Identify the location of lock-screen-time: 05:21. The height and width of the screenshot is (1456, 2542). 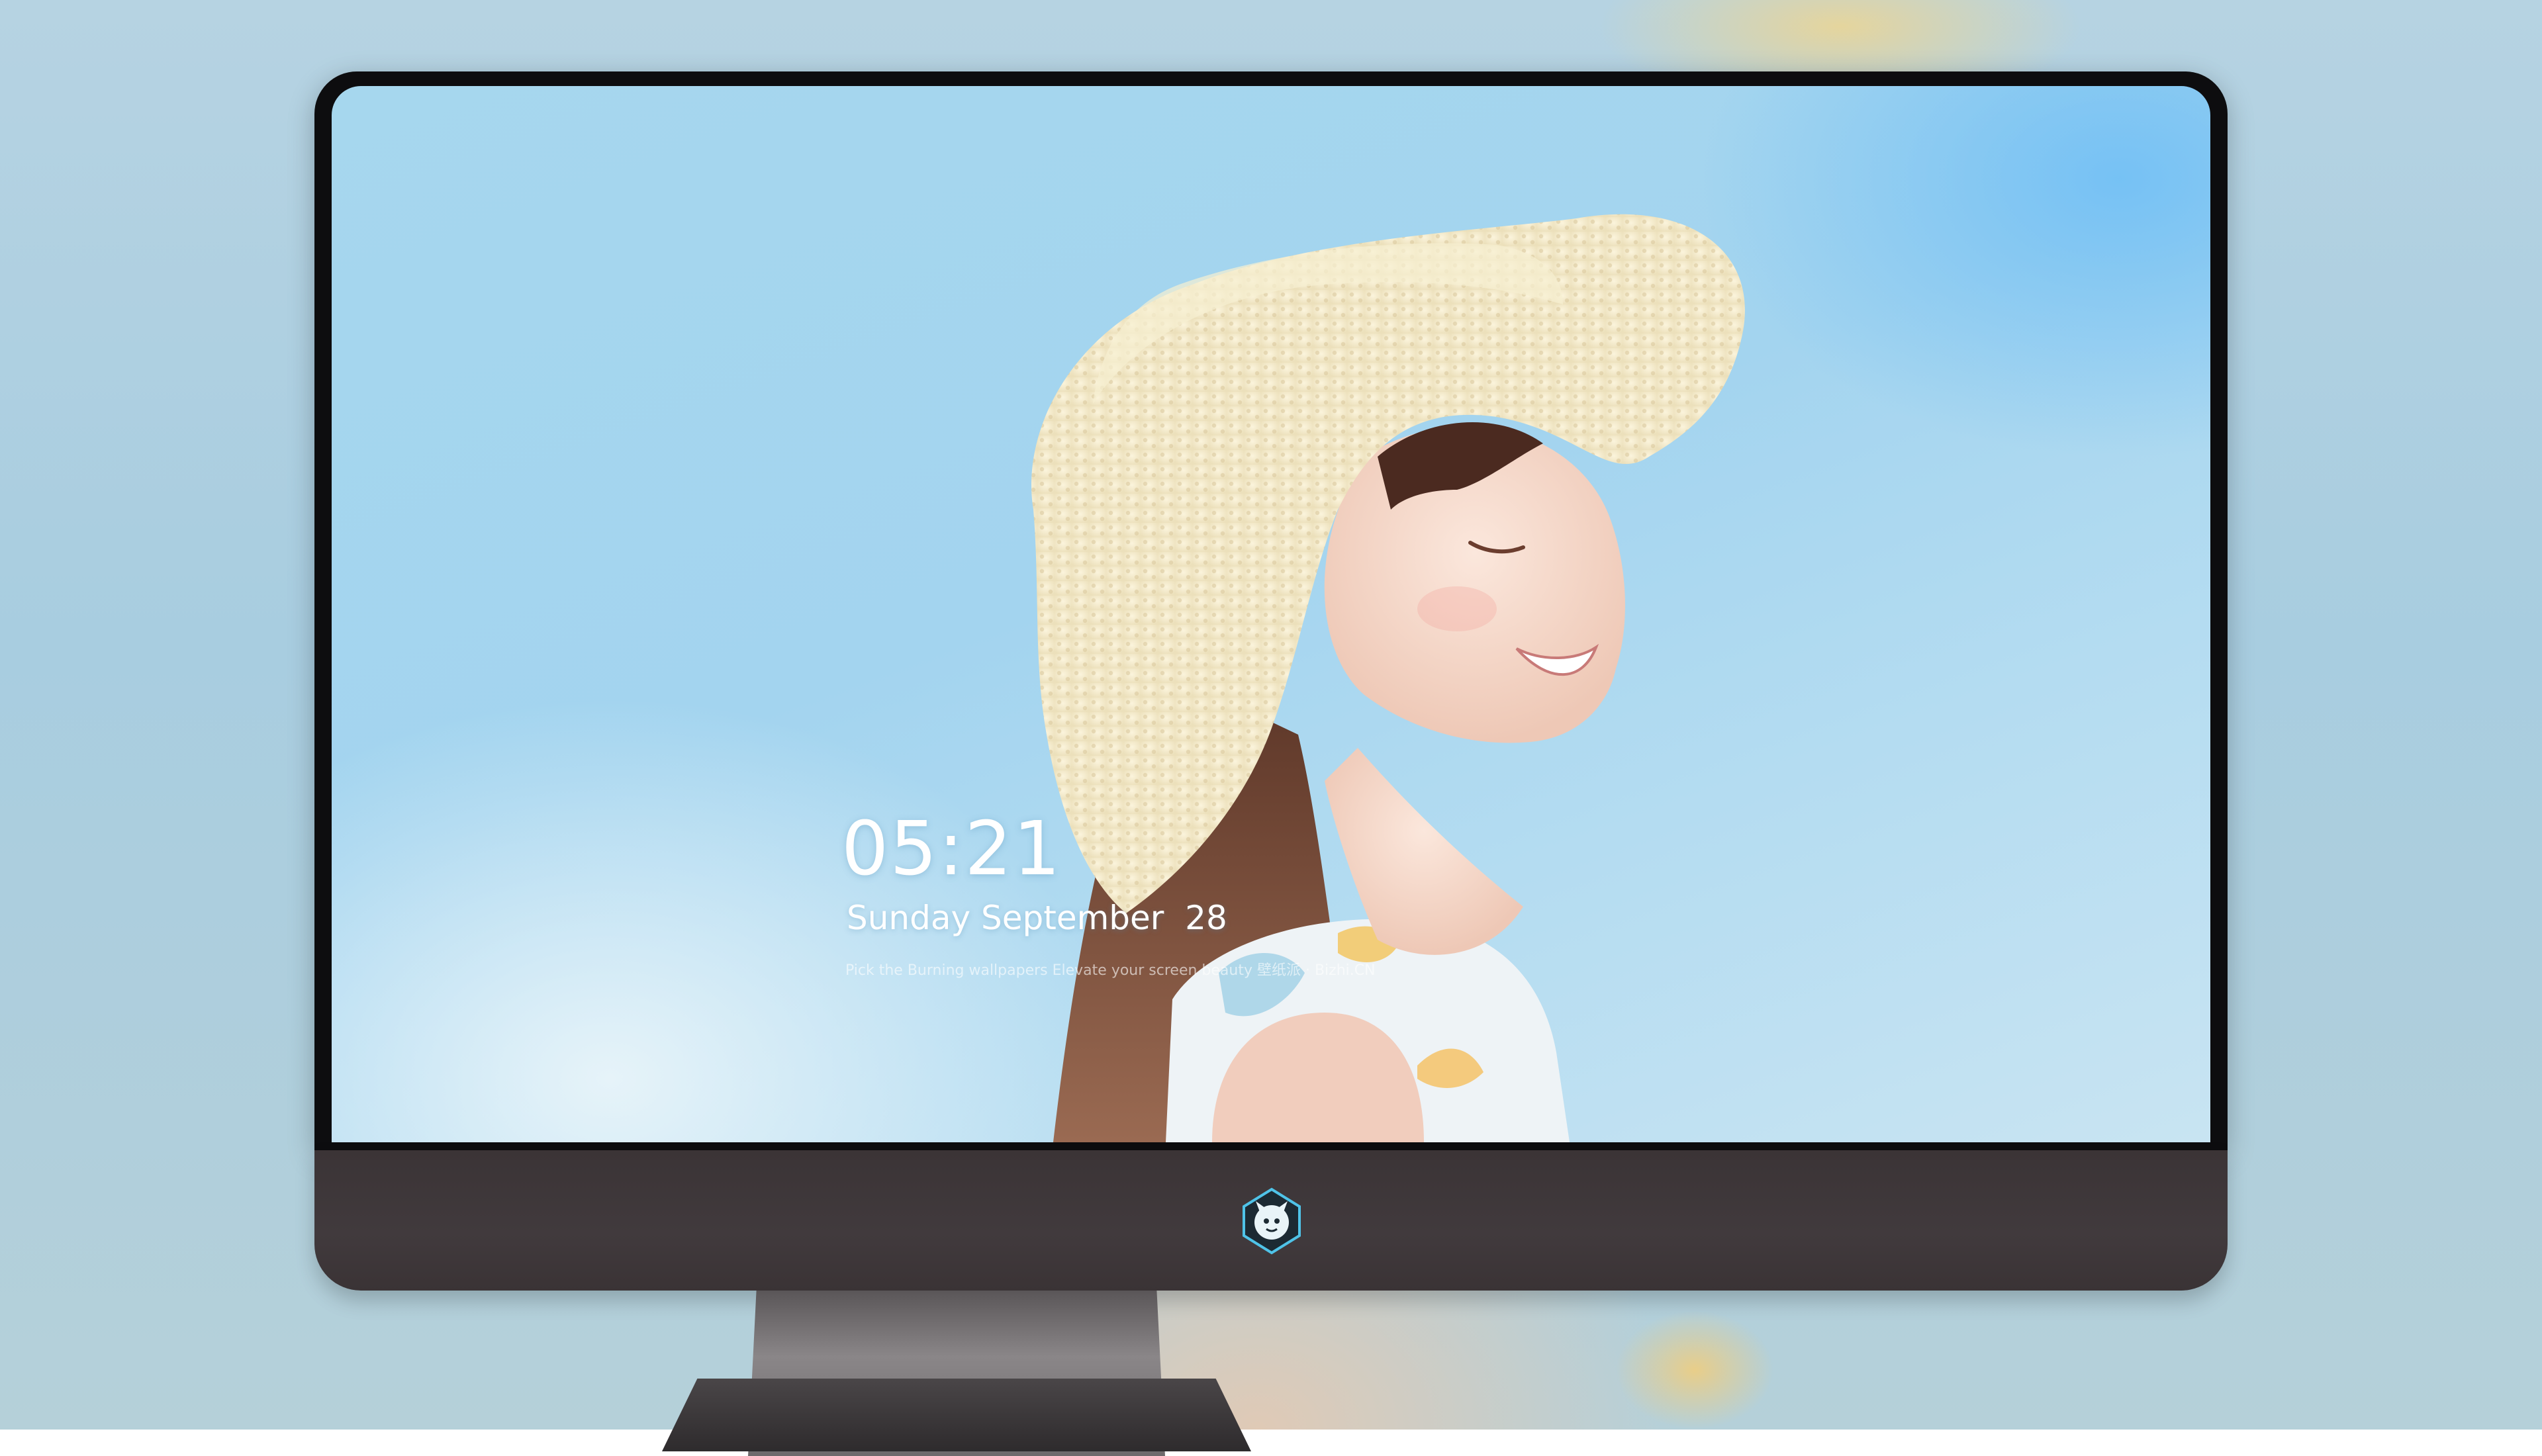
(952, 849).